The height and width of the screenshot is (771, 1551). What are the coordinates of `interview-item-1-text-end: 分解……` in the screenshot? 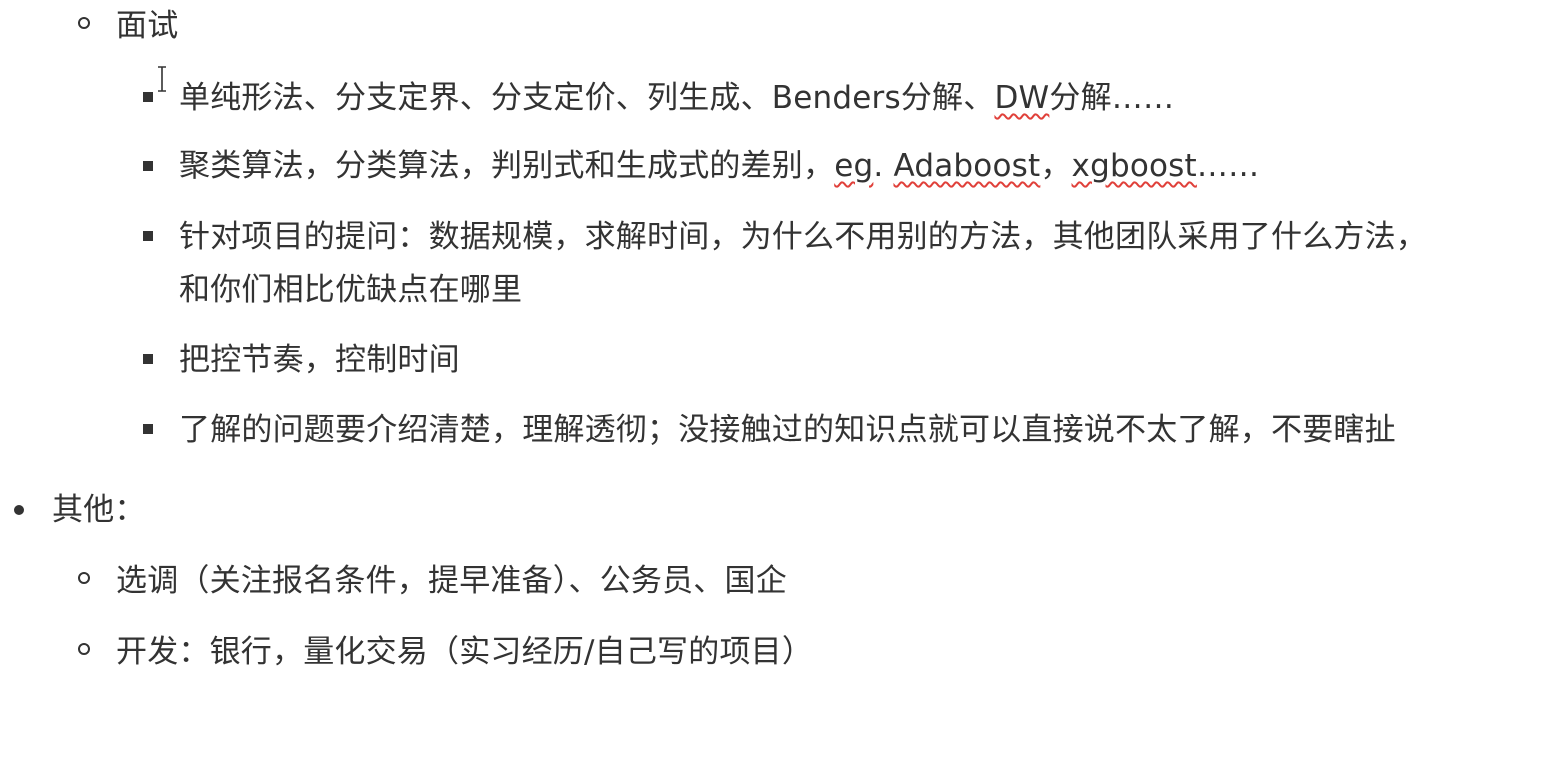 It's located at (1112, 98).